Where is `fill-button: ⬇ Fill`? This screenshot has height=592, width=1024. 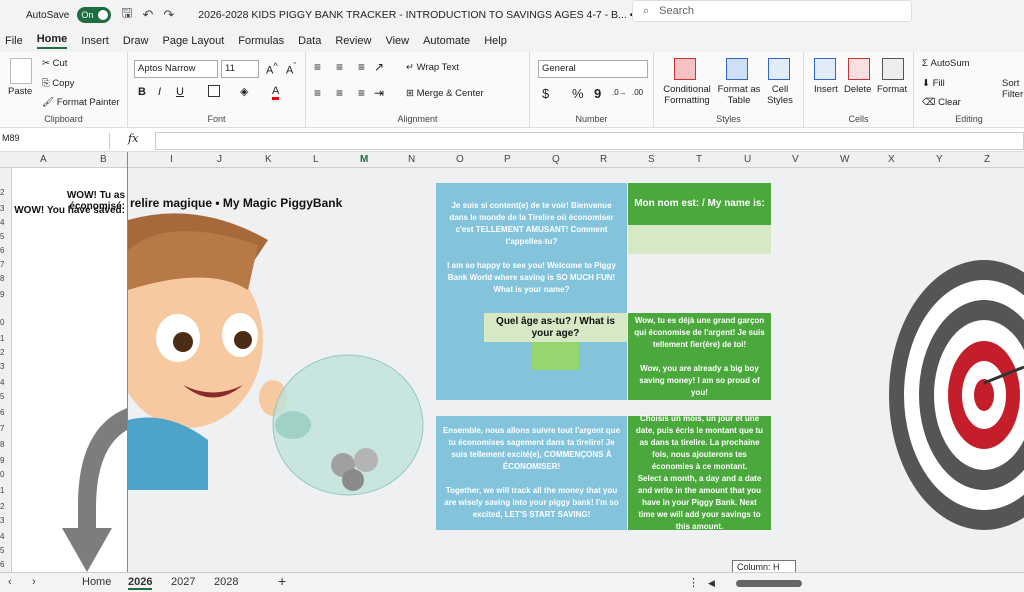 fill-button: ⬇ Fill is located at coordinates (933, 83).